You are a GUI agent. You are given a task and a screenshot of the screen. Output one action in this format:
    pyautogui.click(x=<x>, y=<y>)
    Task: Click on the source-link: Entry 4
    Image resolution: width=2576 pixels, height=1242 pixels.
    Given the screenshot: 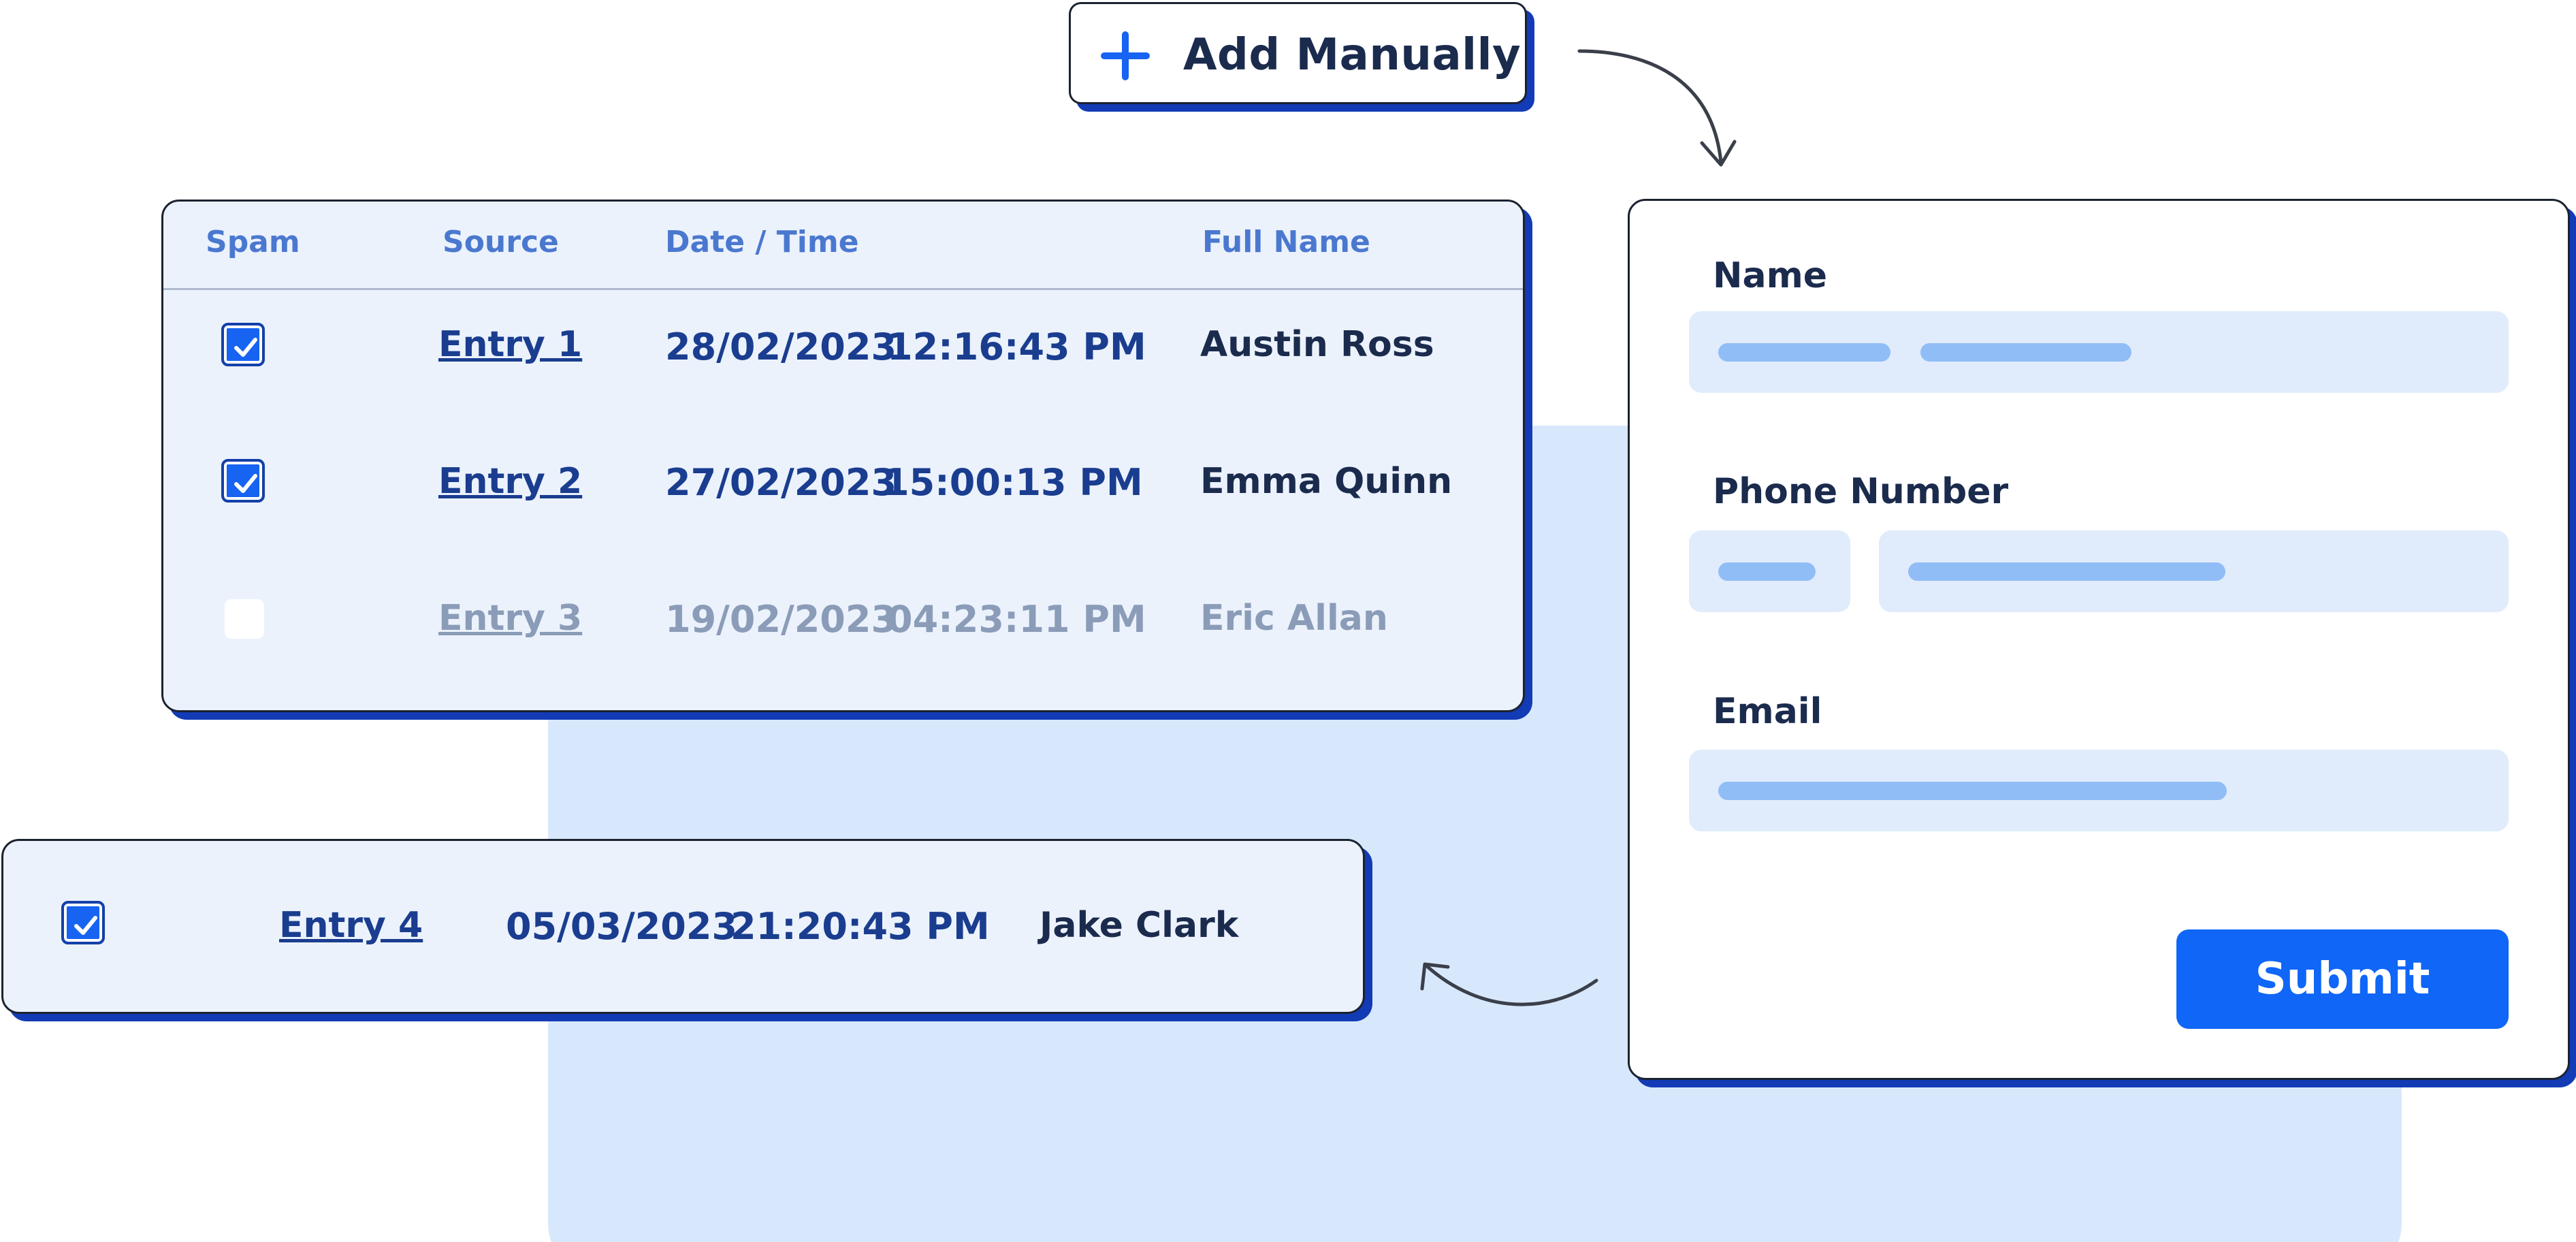 What is the action you would take?
    pyautogui.click(x=351, y=926)
    